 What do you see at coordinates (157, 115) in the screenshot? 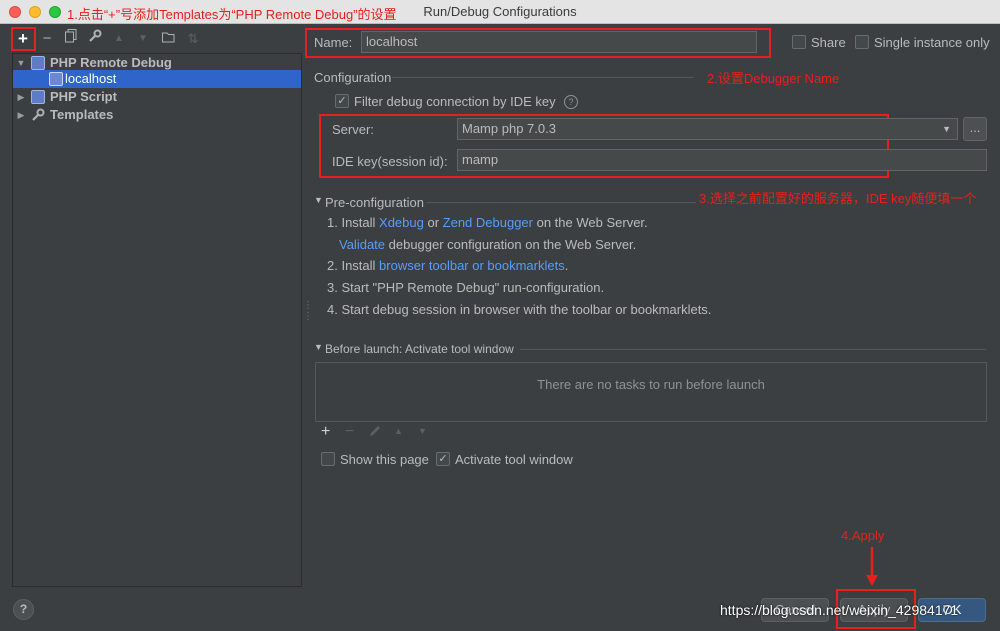
I see `tree-item-templates: ▶ Templates` at bounding box center [157, 115].